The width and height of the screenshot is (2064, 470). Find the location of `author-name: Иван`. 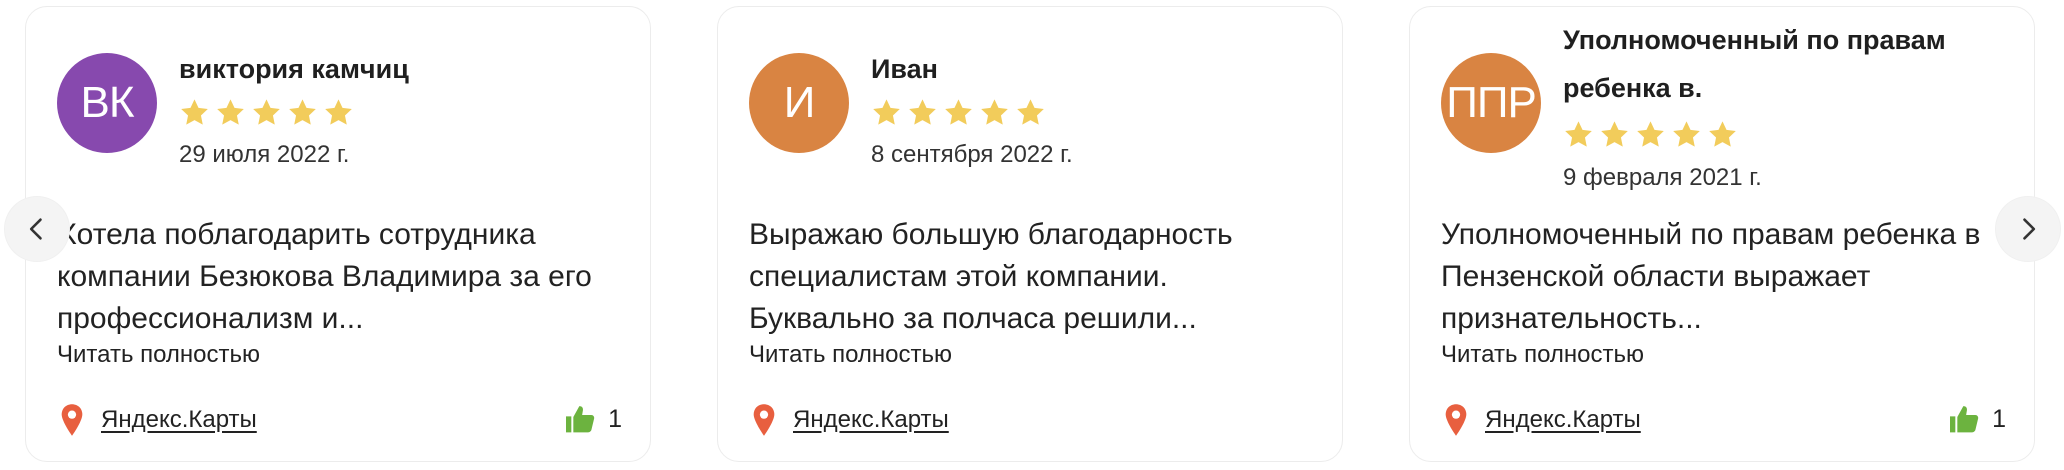

author-name: Иван is located at coordinates (904, 69).